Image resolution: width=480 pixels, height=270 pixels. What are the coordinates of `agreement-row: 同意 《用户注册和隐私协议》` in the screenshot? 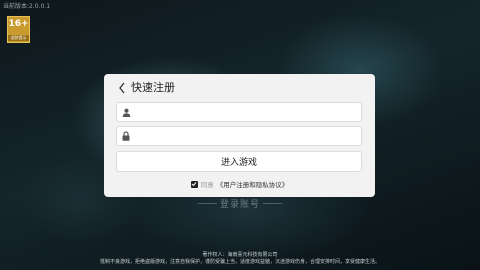 It's located at (239, 184).